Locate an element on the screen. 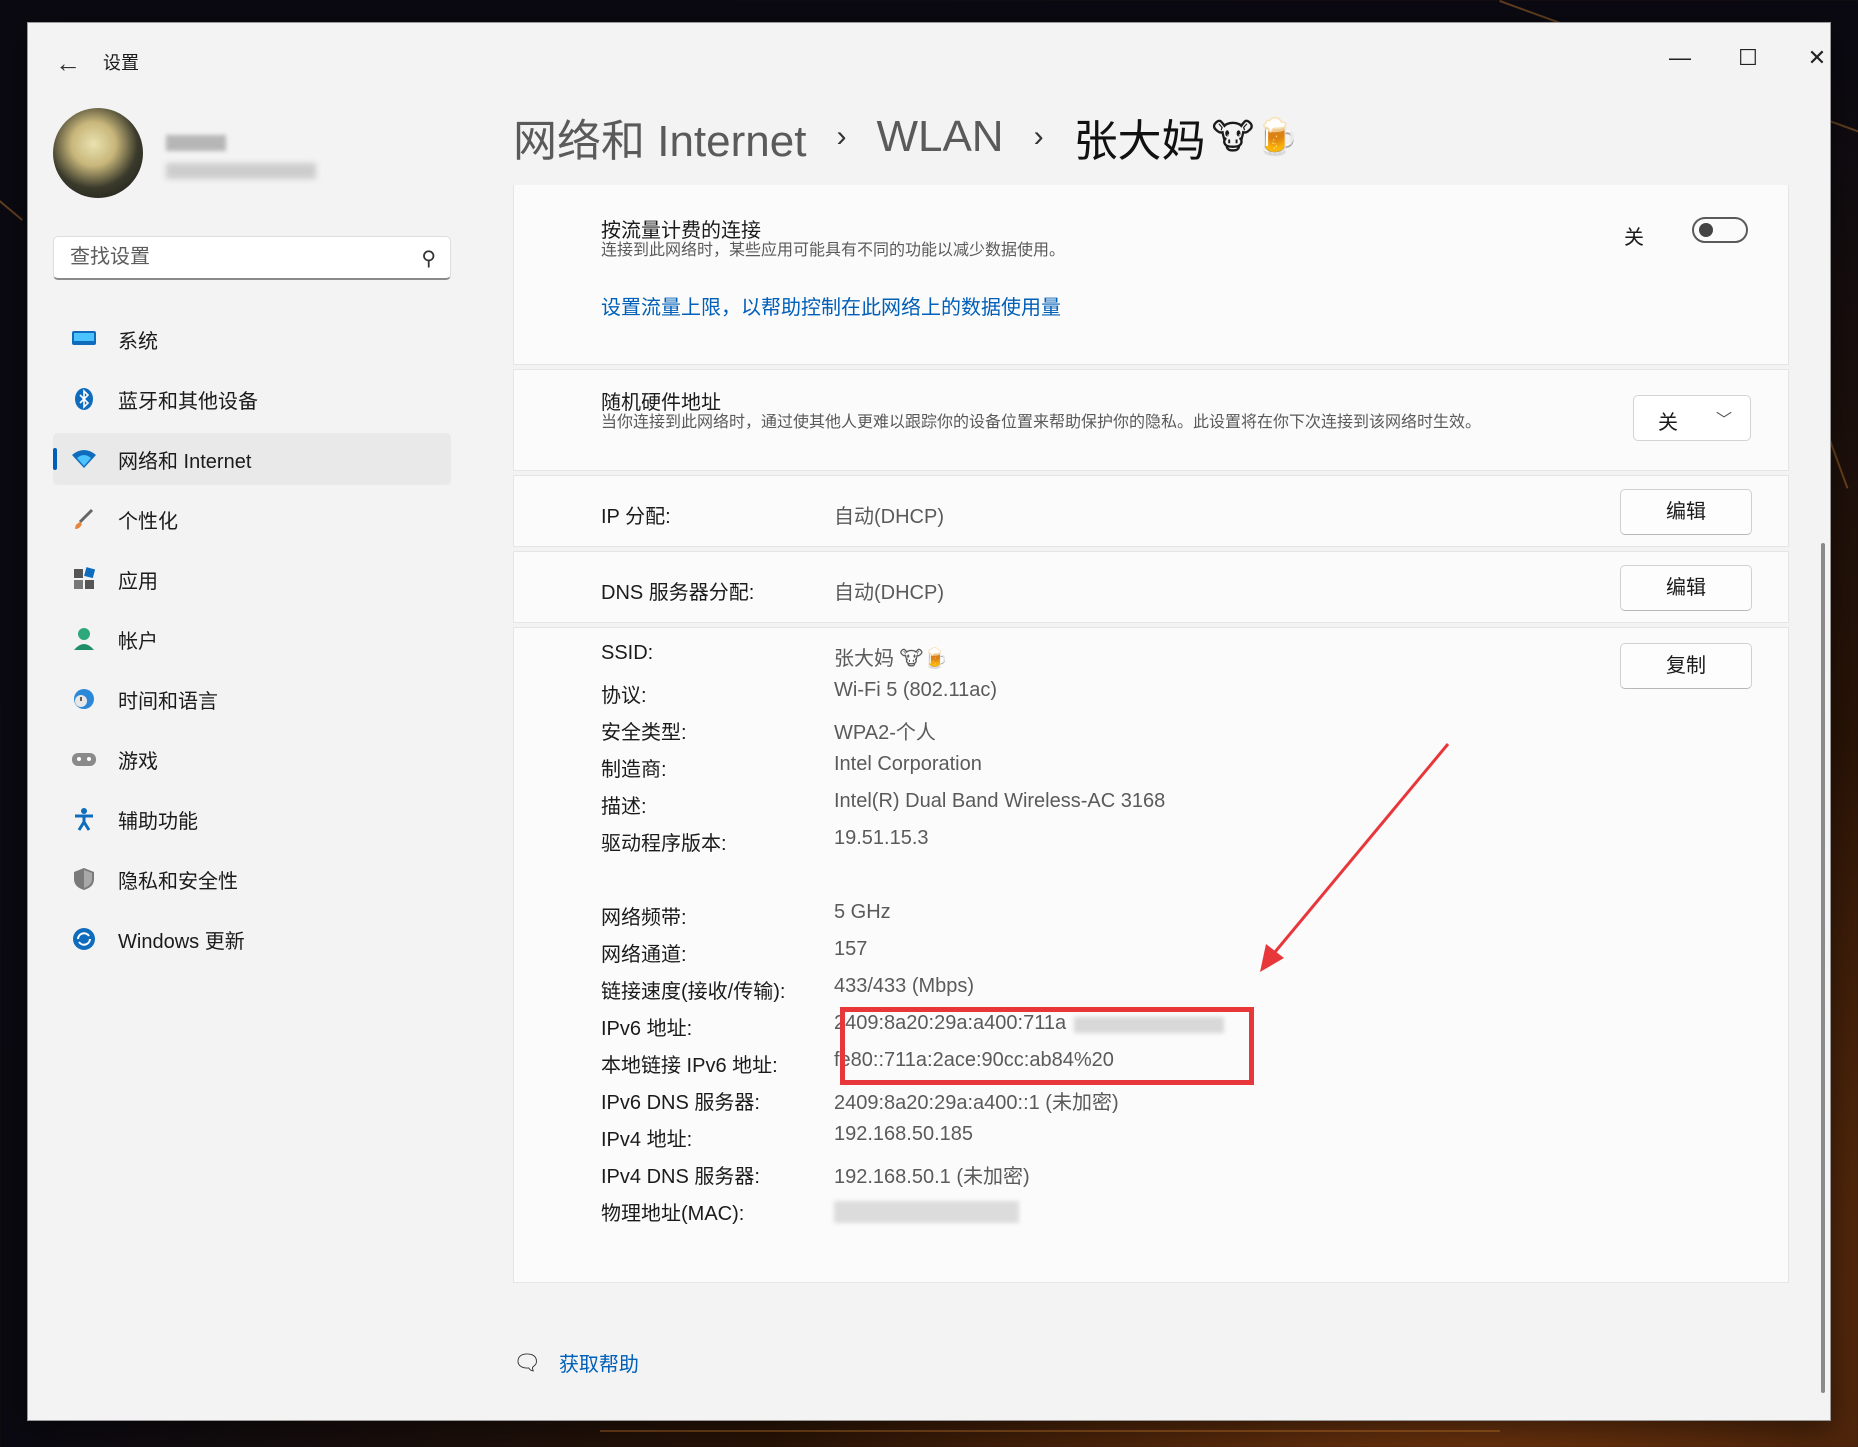 Image resolution: width=1858 pixels, height=1447 pixels. bluetooth-icon is located at coordinates (84, 399).